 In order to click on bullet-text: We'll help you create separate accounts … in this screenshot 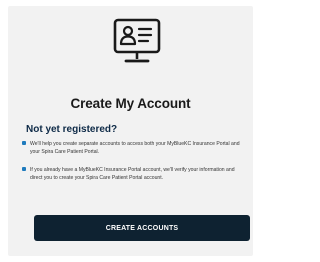, I will do `click(135, 148)`.